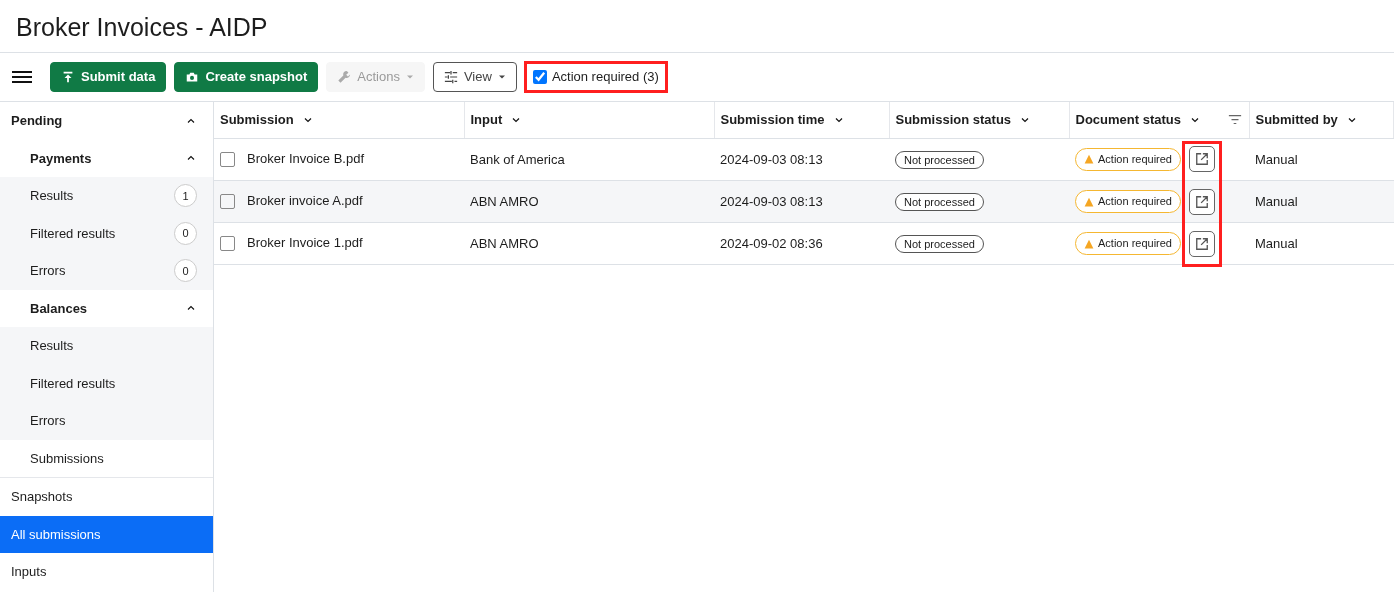 This screenshot has width=1394, height=593. What do you see at coordinates (106, 308) in the screenshot?
I see `sidebar-item: Balances` at bounding box center [106, 308].